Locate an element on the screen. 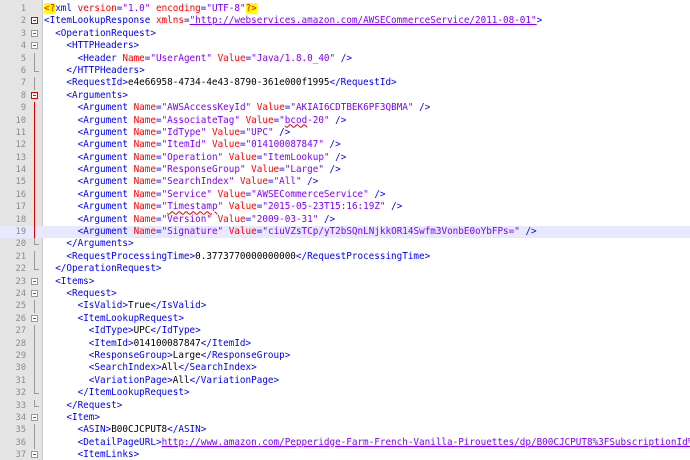  xml-token: <HTTPHeaders> is located at coordinates (103, 46).